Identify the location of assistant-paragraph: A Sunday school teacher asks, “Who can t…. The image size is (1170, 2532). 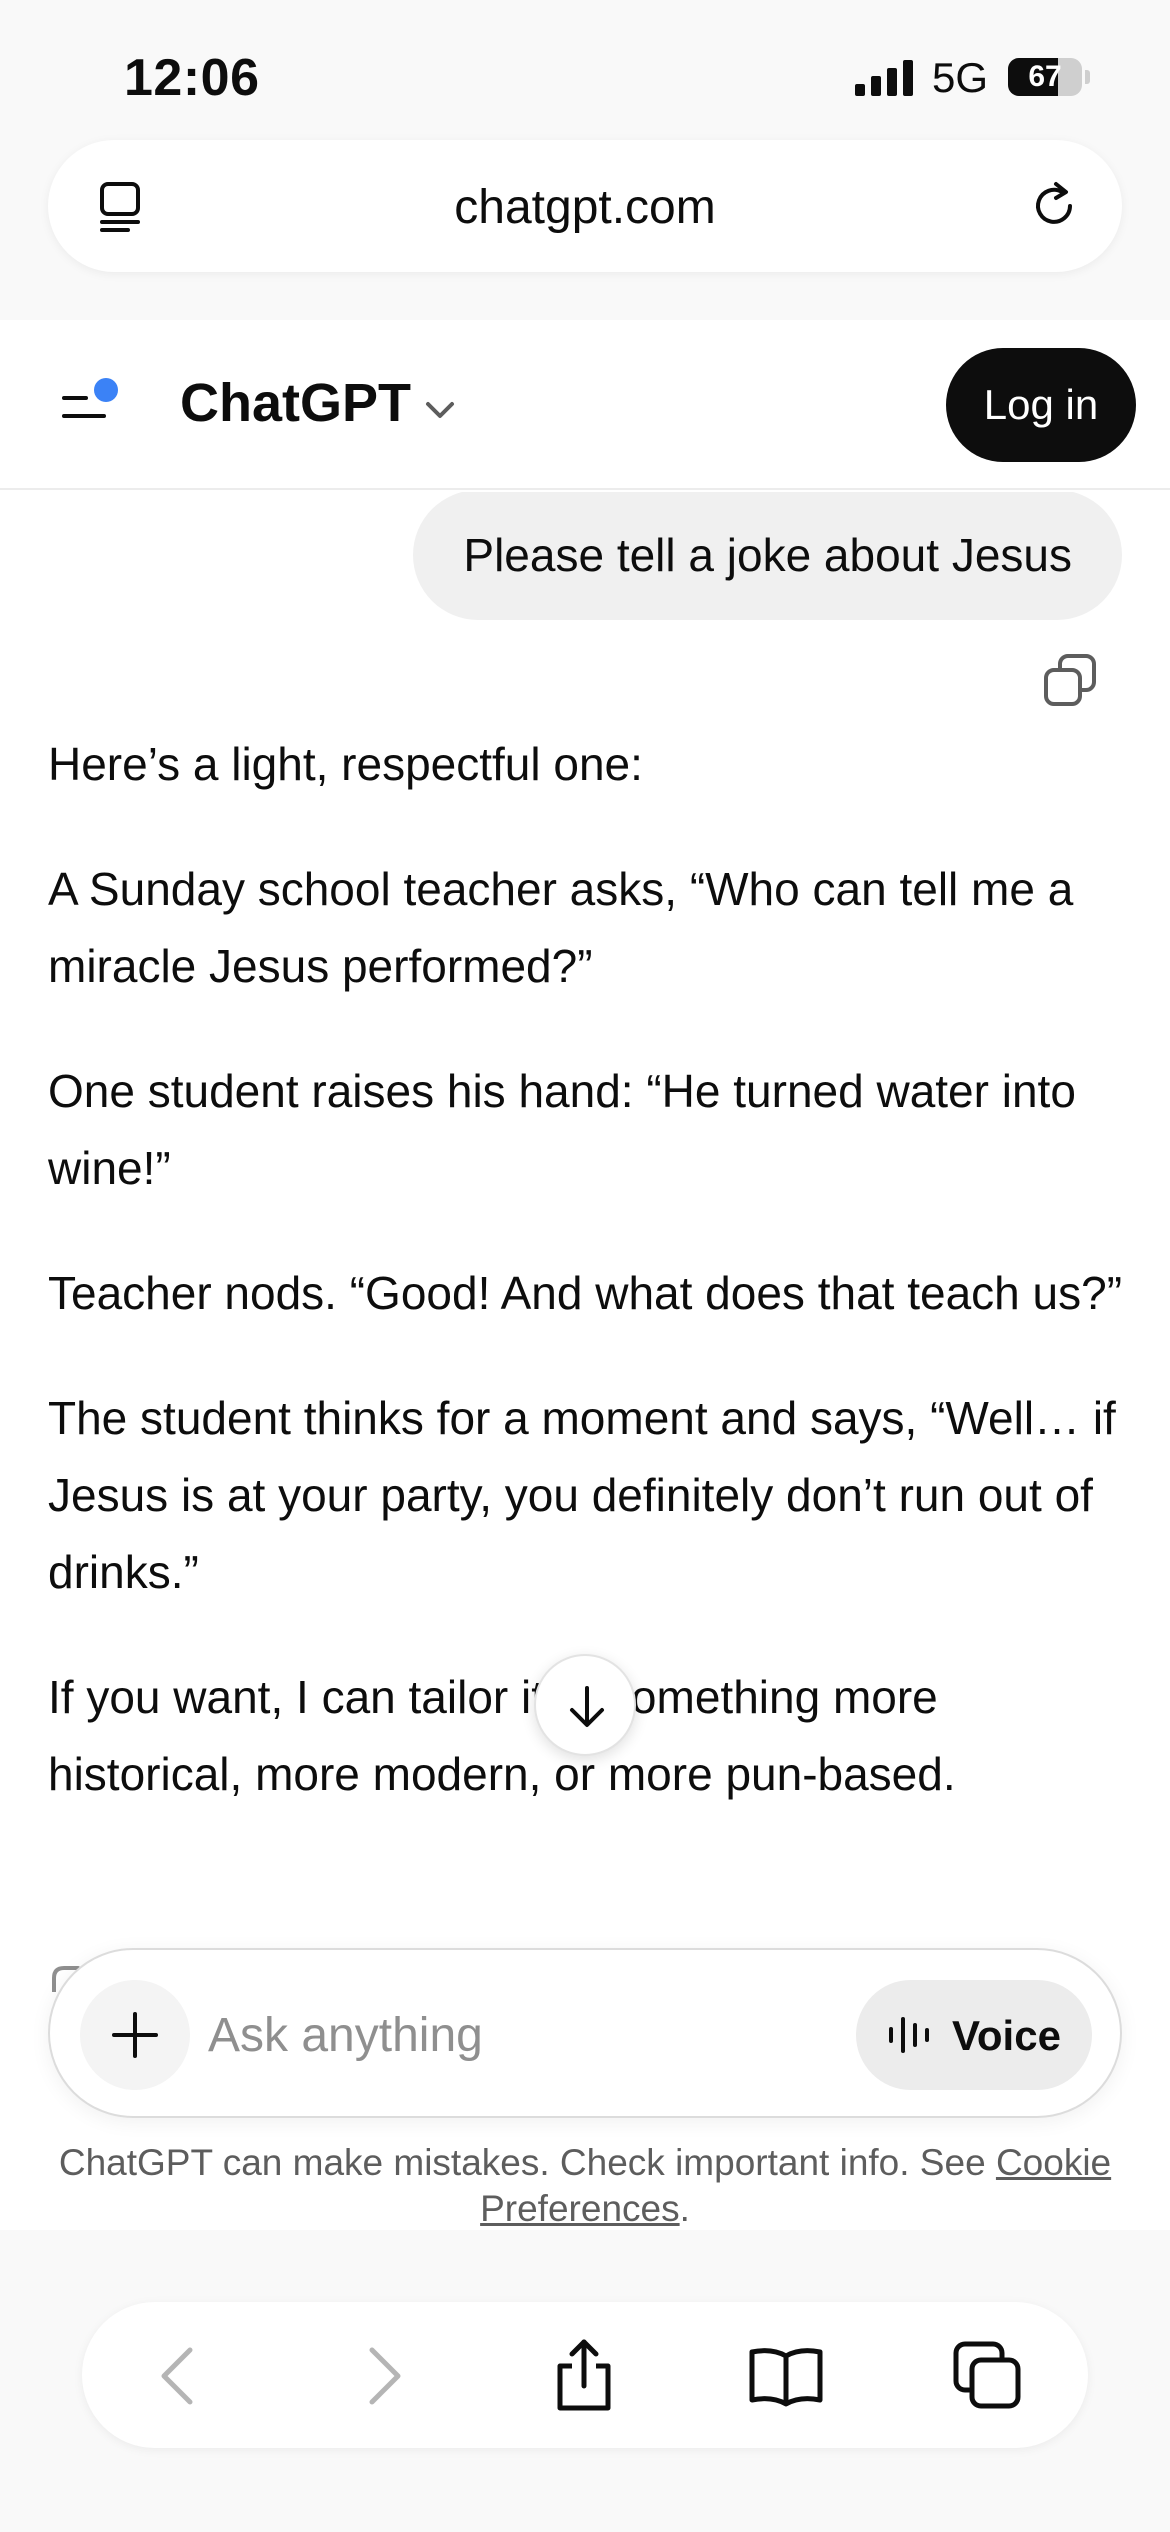
(561, 927).